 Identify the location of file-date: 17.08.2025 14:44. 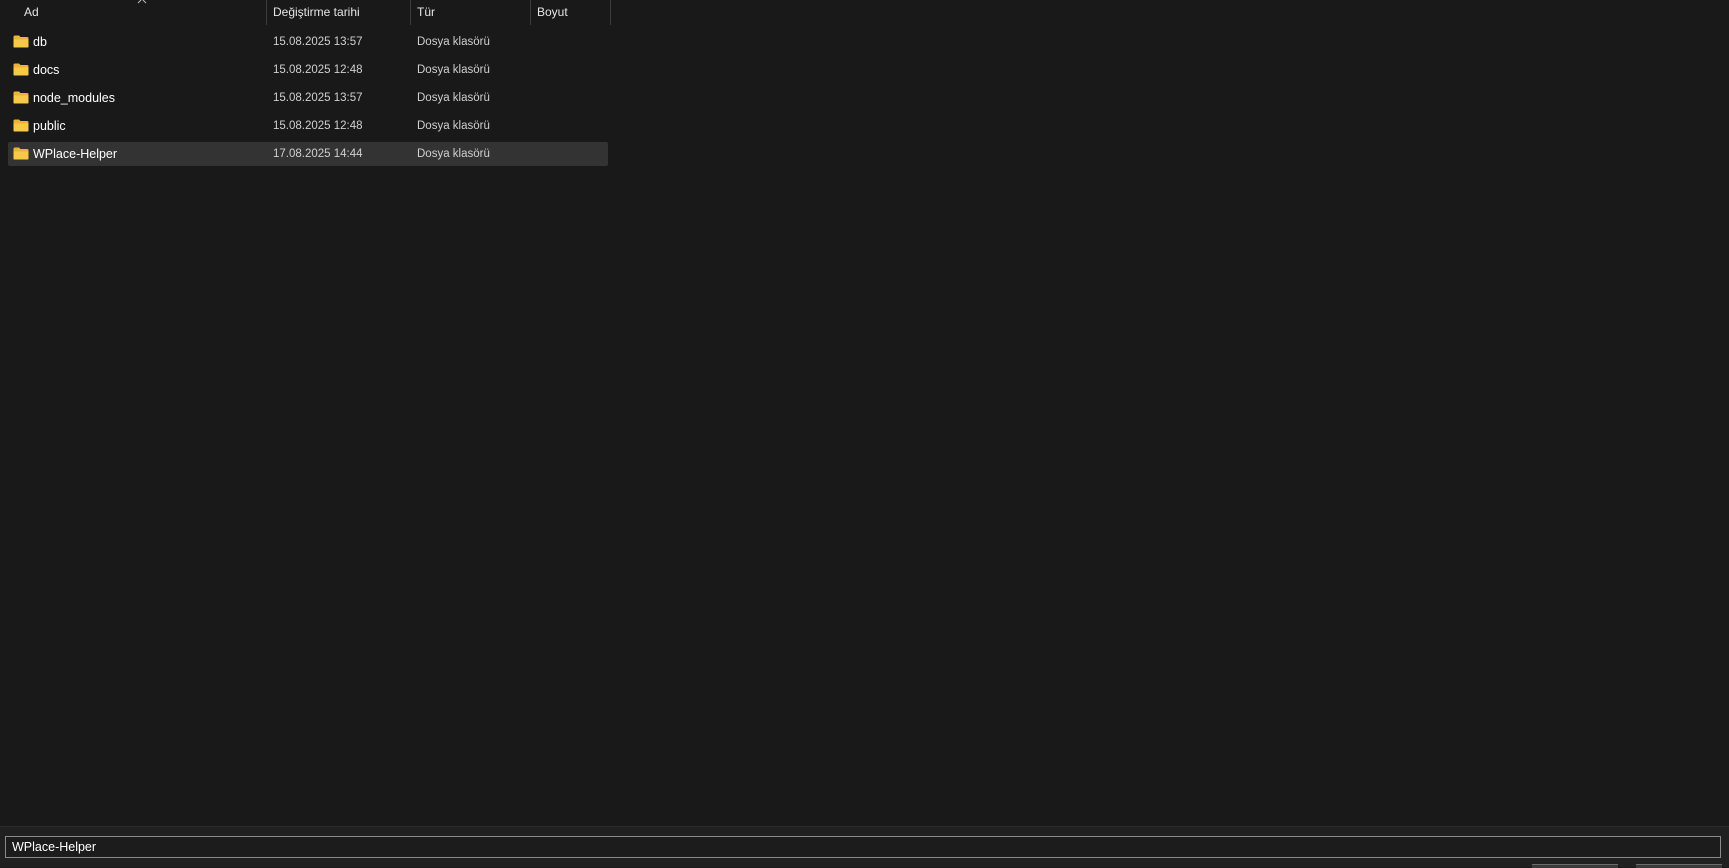
(318, 154).